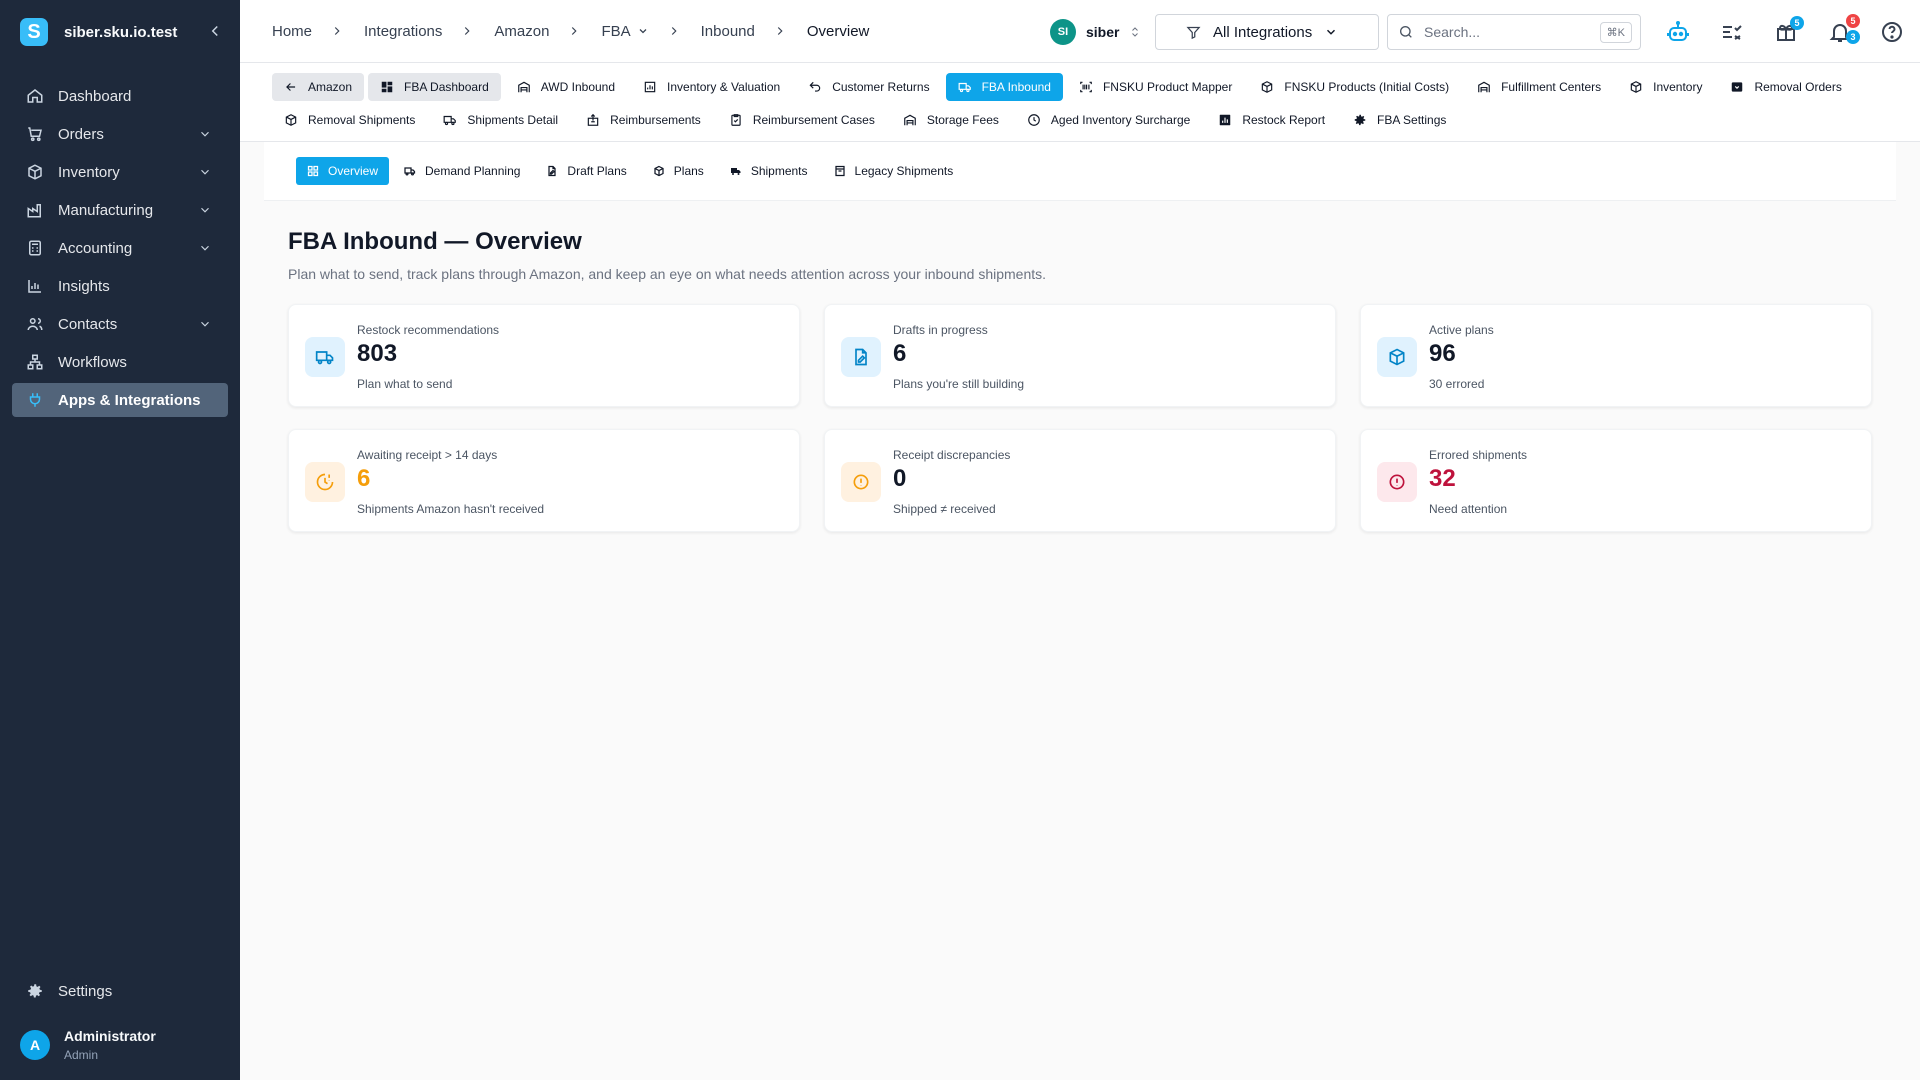  Describe the element at coordinates (1468, 509) in the screenshot. I see `stat-caption: Need attention` at that location.